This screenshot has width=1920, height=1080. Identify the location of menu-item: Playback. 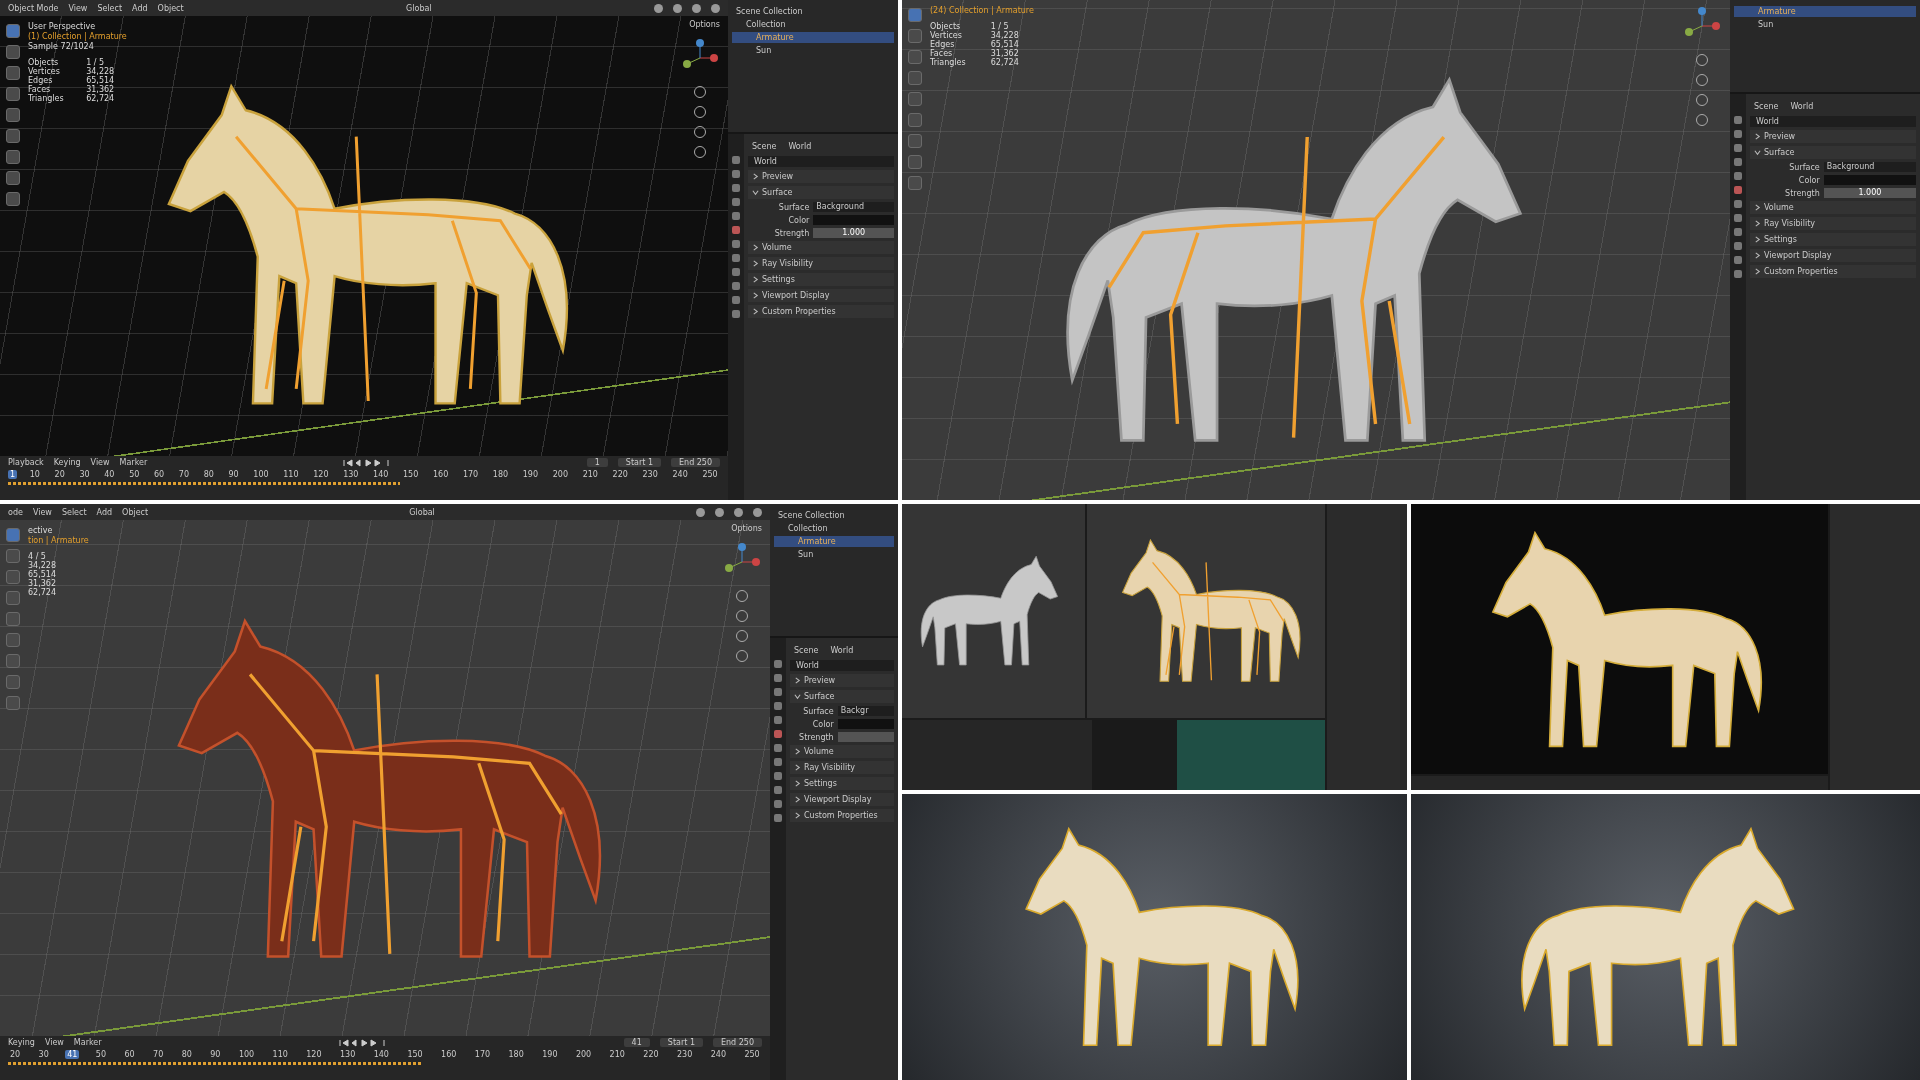
(26, 462).